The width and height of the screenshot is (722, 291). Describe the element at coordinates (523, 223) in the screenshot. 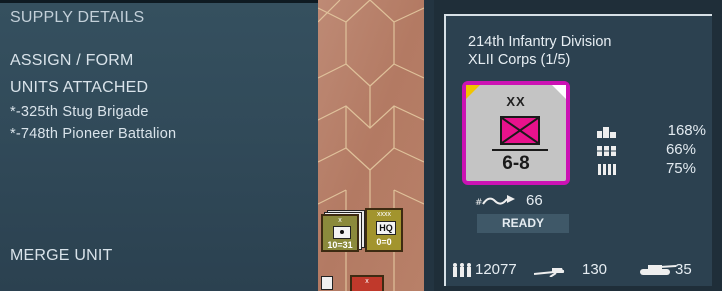

I see `status-badge: READY` at that location.